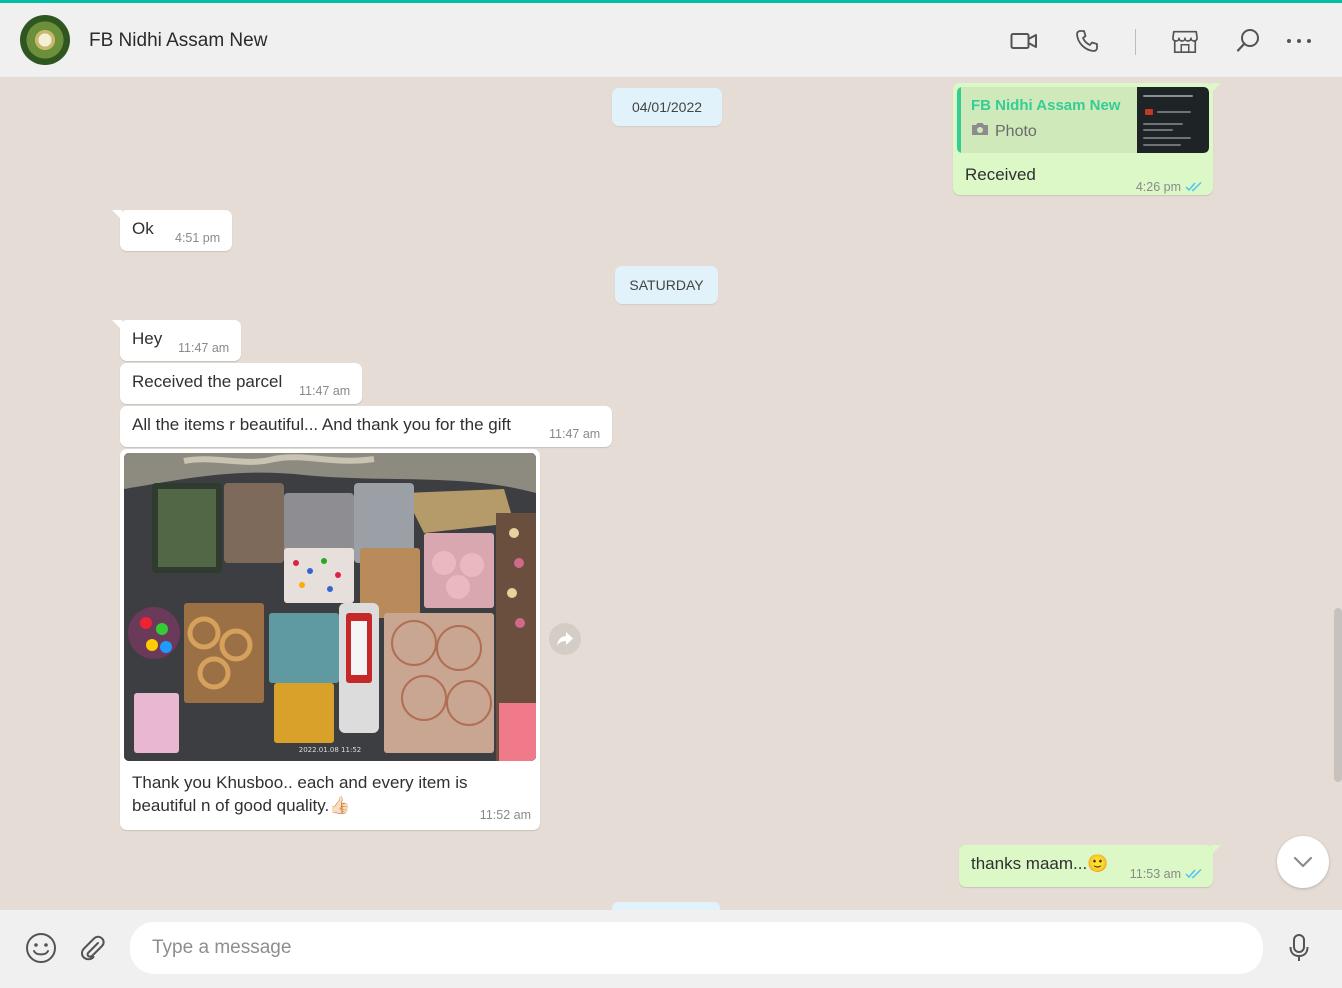 Image resolution: width=1342 pixels, height=988 pixels. What do you see at coordinates (93, 948) in the screenshot?
I see `paperclip-icon` at bounding box center [93, 948].